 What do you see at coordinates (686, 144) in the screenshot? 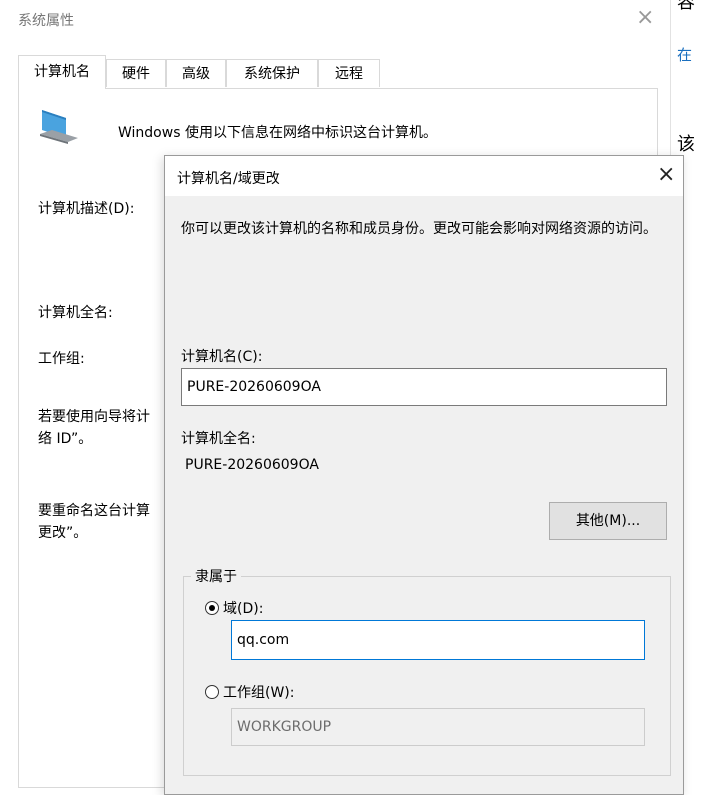
I see `background-text: 该` at bounding box center [686, 144].